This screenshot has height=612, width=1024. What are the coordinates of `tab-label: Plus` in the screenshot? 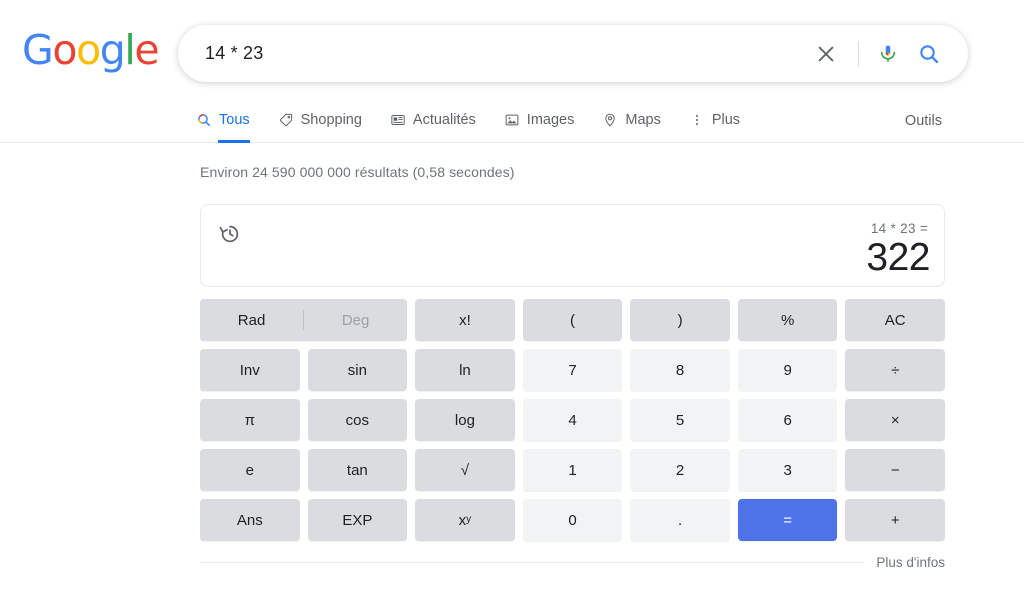 It's located at (726, 120).